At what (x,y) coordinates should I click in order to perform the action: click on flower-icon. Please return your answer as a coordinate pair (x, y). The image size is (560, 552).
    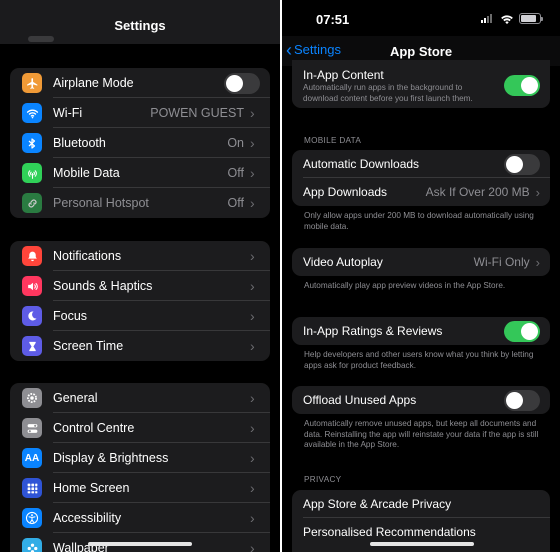
    Looking at the image, I should click on (32, 545).